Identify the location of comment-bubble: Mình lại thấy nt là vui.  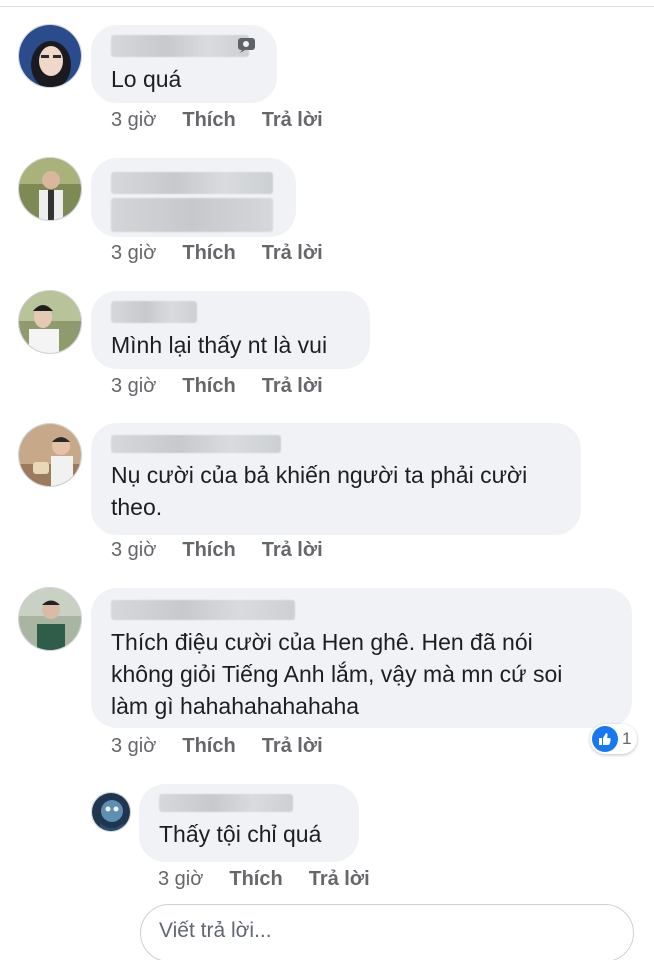
(230, 330).